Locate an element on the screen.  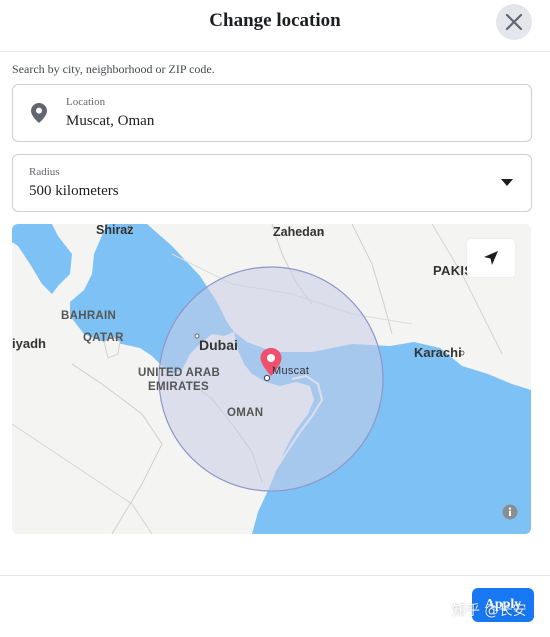
location-input: Location Muscat, Oman is located at coordinates (272, 113).